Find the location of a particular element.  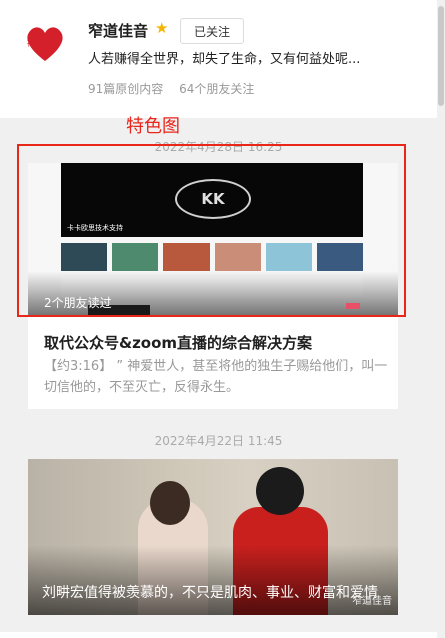

heart-logo-icon: 神爱世人 is located at coordinates (45, 44).